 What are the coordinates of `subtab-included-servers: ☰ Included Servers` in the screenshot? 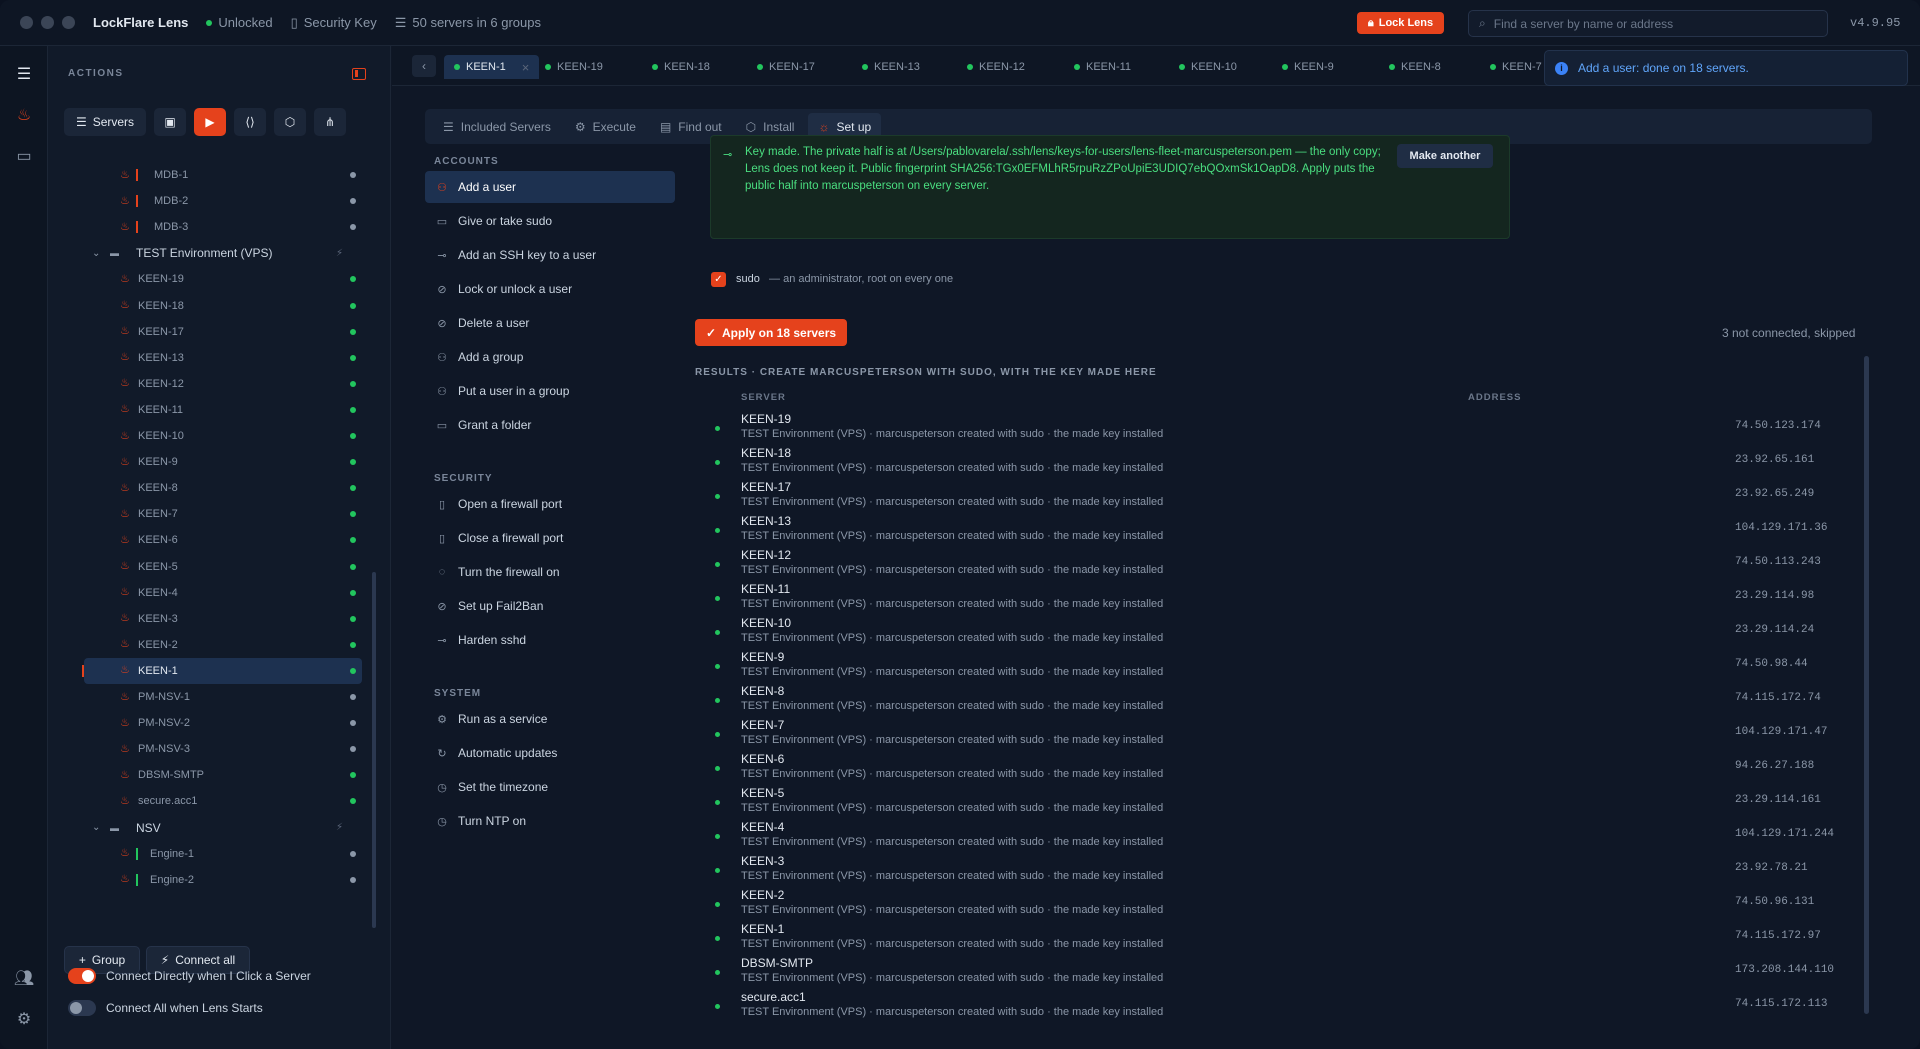 It's located at (497, 127).